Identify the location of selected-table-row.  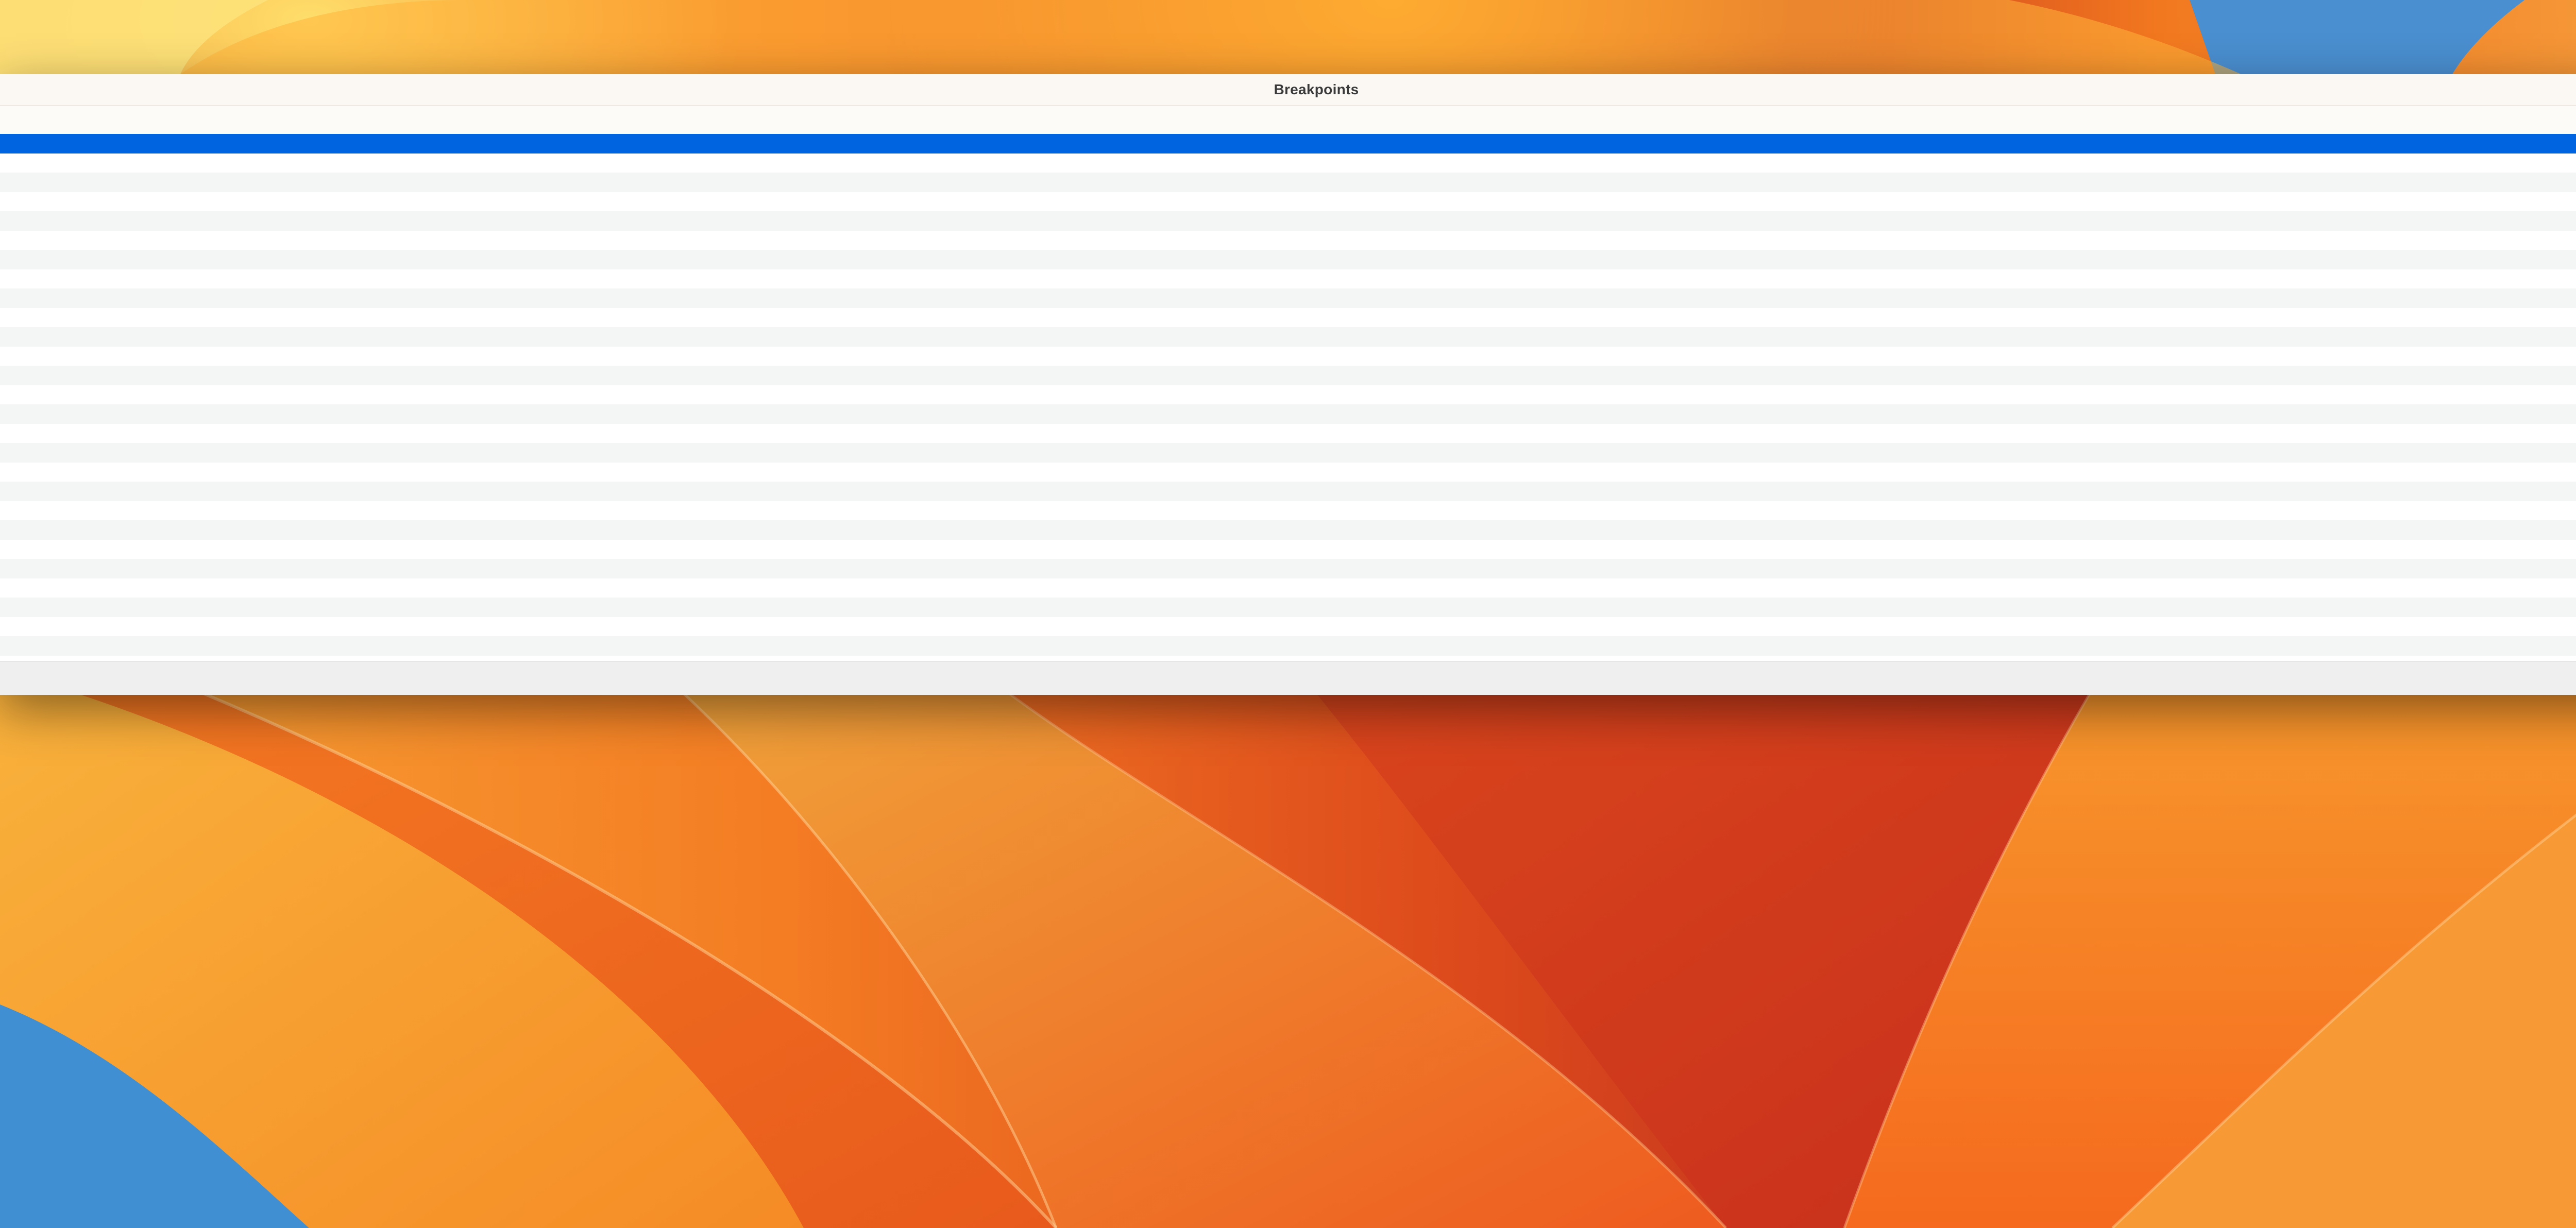
(1288, 144).